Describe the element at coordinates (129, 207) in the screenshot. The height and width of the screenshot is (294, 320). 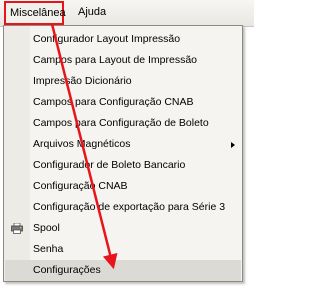
I see `menu-item-label: Configuração de exportação para Série 3` at that location.